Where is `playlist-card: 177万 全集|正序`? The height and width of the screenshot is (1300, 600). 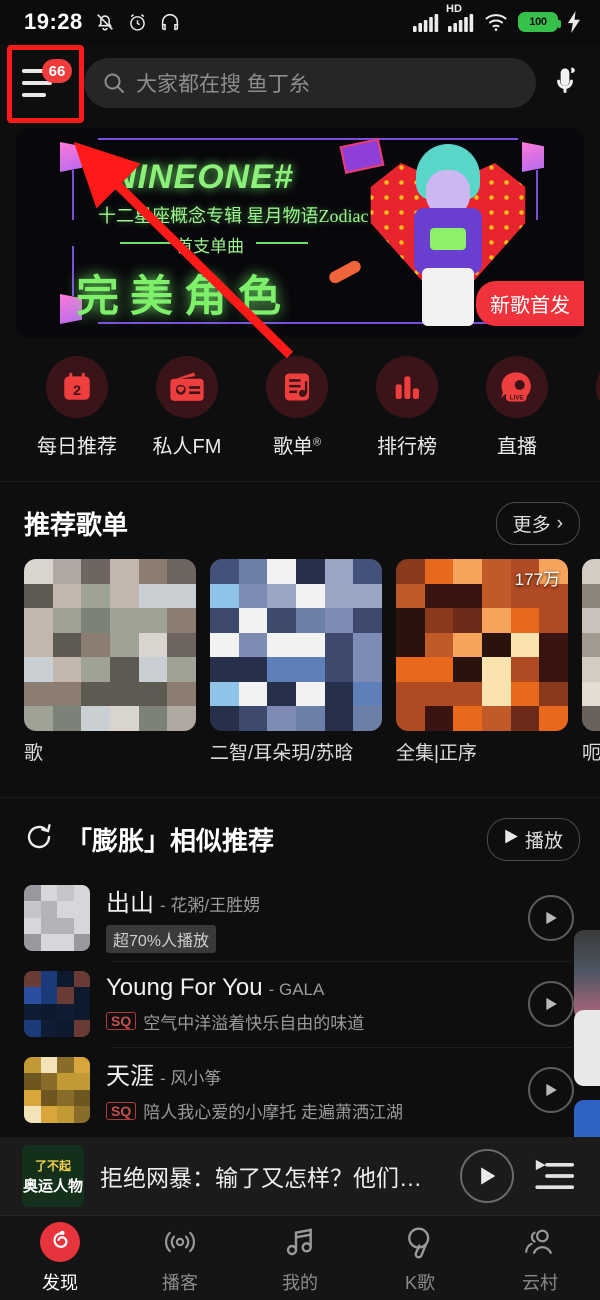 playlist-card: 177万 全集|正序 is located at coordinates (482, 663).